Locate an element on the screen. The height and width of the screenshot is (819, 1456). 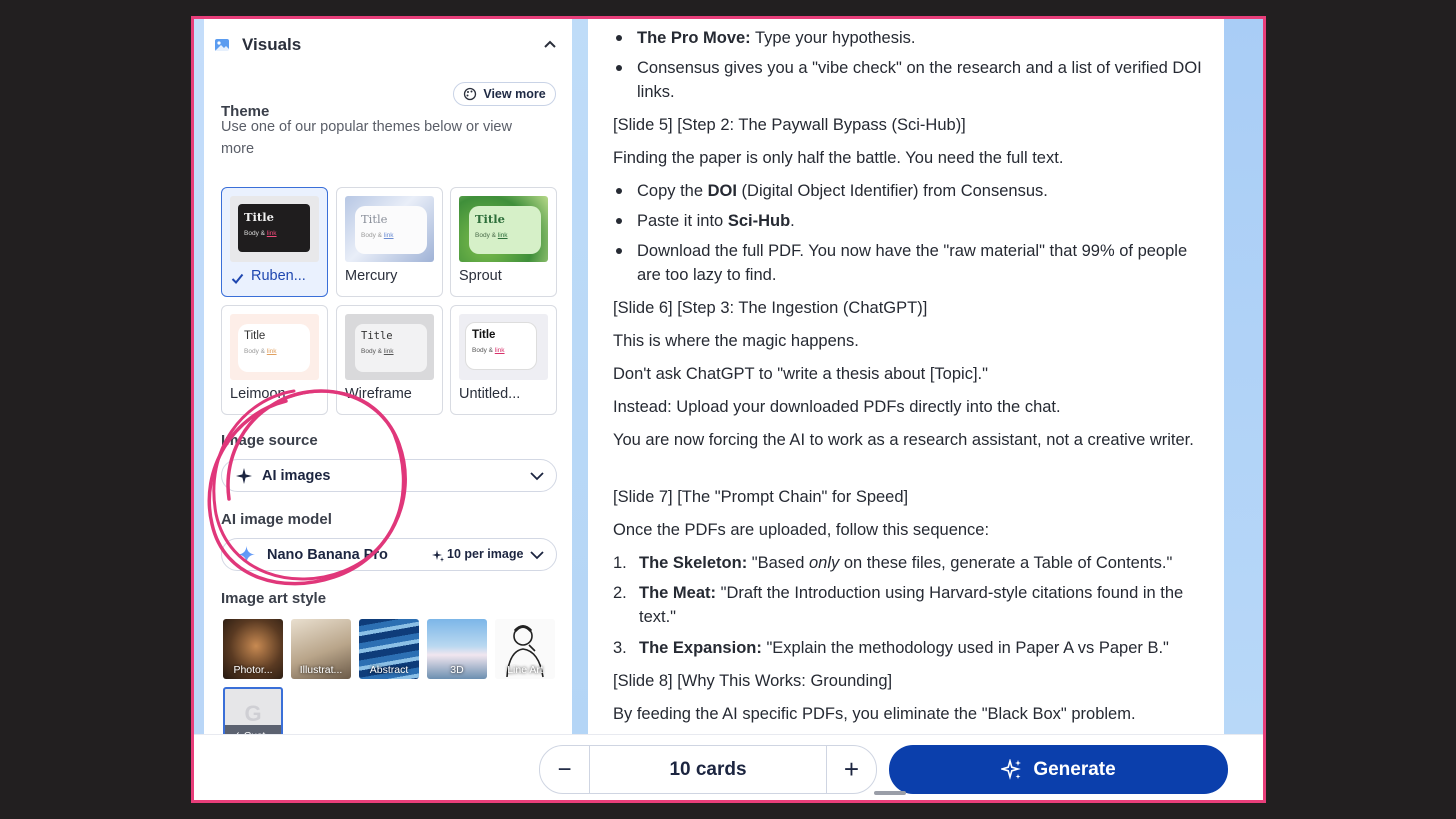
right-edge is located at coordinates (1243, 376).